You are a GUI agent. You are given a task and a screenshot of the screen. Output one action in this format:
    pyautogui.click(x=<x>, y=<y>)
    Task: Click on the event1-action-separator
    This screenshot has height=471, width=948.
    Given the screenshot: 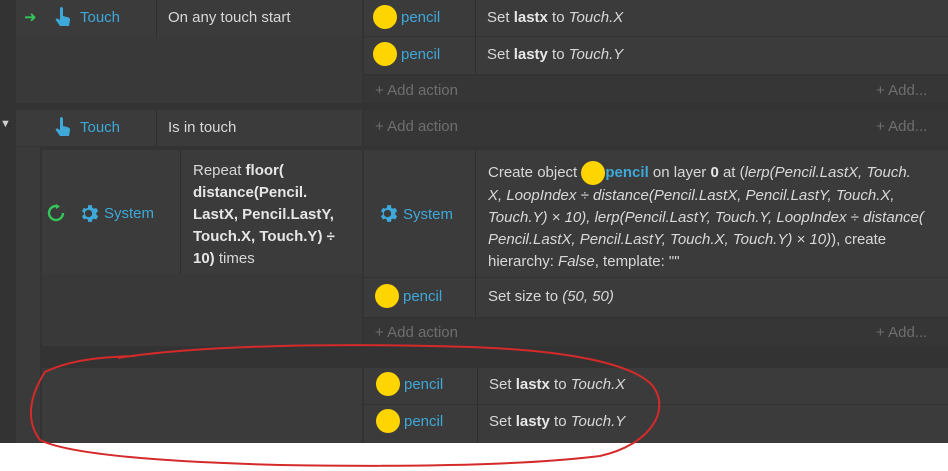 What is the action you would take?
    pyautogui.click(x=656, y=36)
    